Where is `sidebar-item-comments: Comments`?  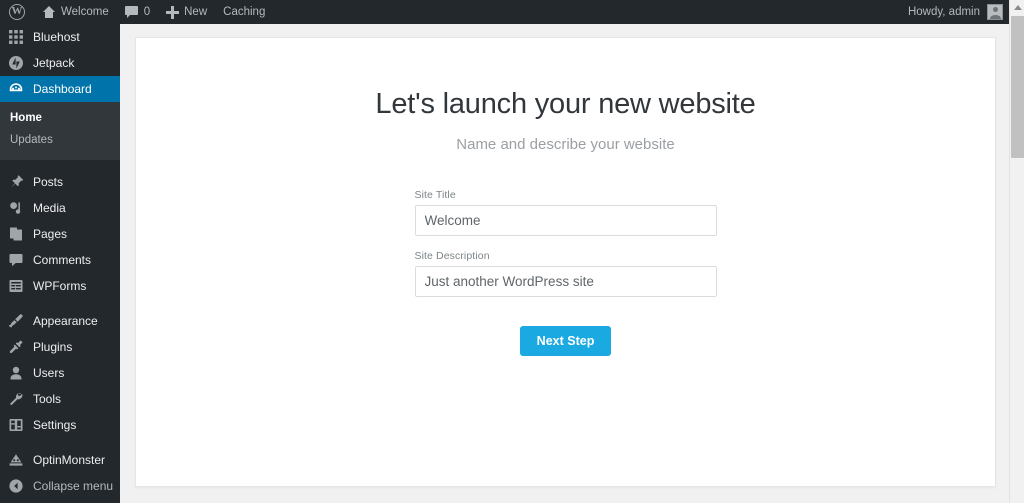
sidebar-item-comments: Comments is located at coordinates (60, 260).